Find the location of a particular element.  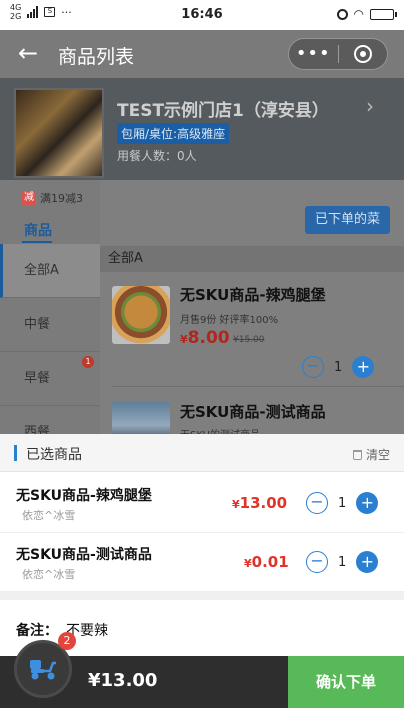

category-sidebar: 减 满19减3 商品 全部A 中餐 早餐 1 西餐 is located at coordinates (50, 320).